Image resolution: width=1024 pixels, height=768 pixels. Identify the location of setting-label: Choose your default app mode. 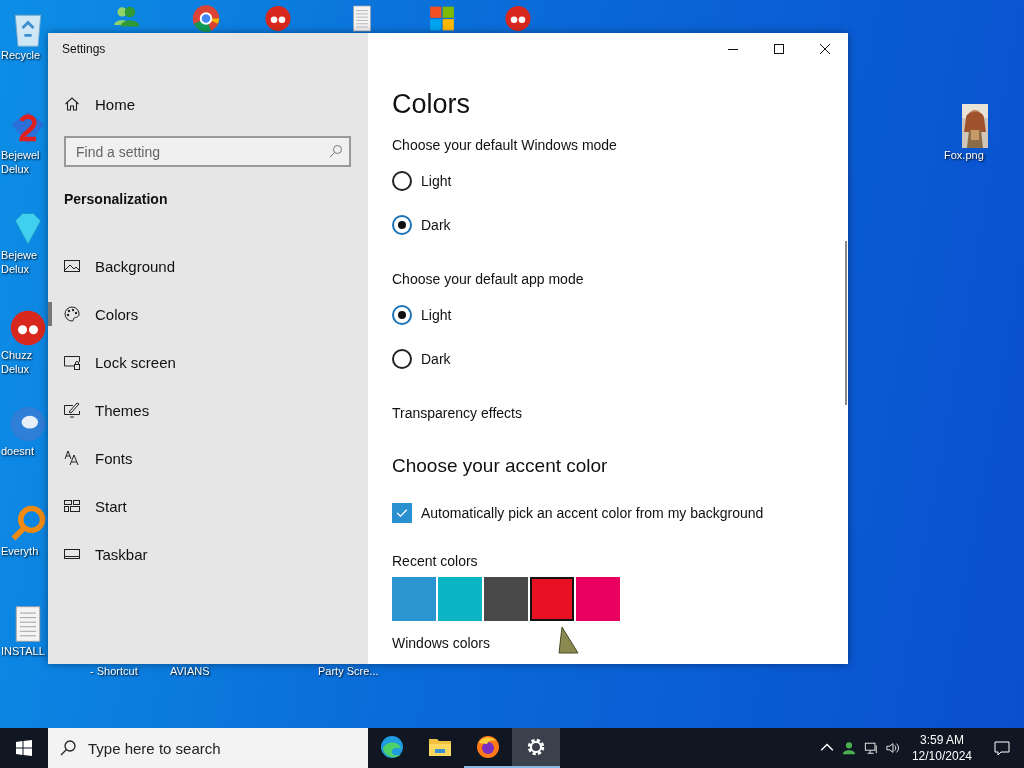
(488, 279).